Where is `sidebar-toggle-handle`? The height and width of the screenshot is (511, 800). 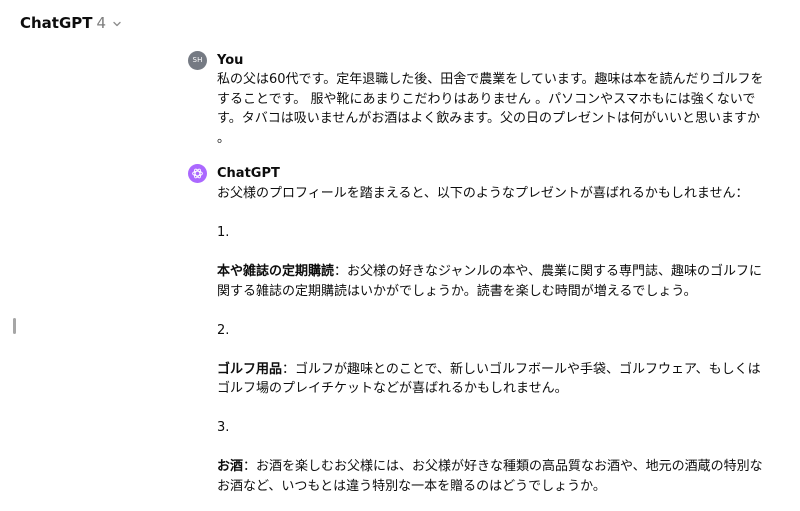 sidebar-toggle-handle is located at coordinates (14, 326).